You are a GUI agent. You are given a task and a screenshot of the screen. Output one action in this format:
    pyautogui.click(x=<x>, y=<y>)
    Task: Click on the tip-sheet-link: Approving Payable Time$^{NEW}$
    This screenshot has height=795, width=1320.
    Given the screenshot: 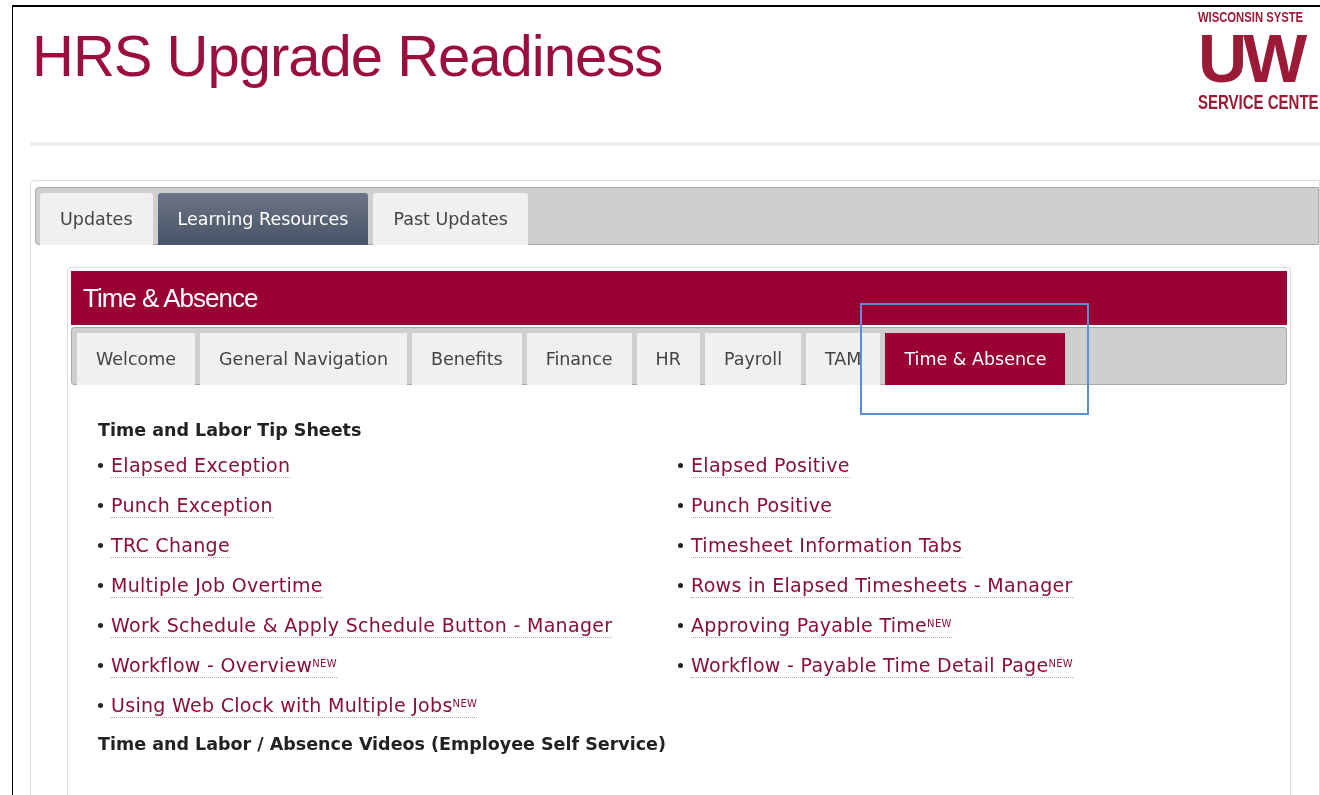 What is the action you would take?
    pyautogui.click(x=821, y=625)
    